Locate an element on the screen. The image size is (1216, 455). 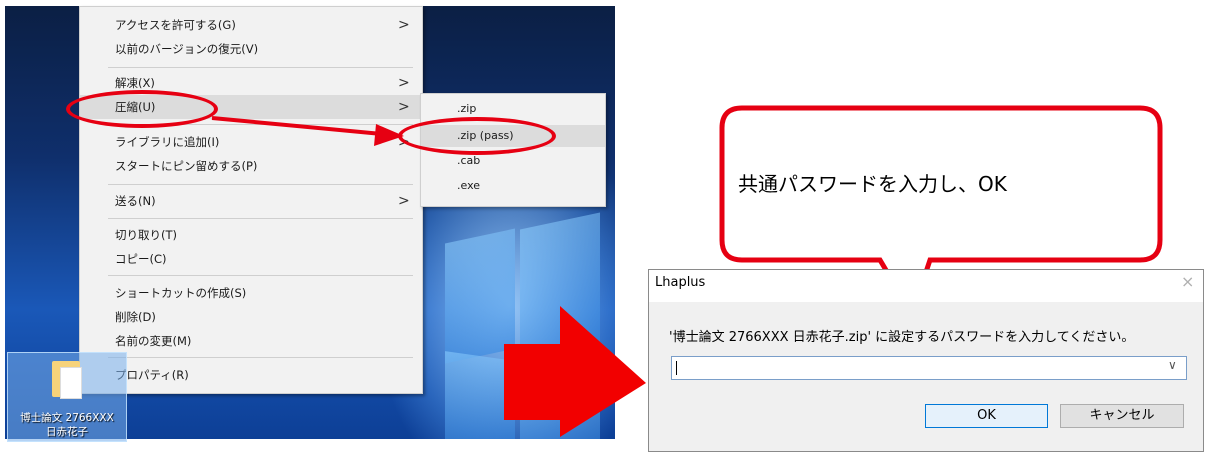
desktop-file-label-line1: 博士論文 2766XXX is located at coordinates (67, 418).